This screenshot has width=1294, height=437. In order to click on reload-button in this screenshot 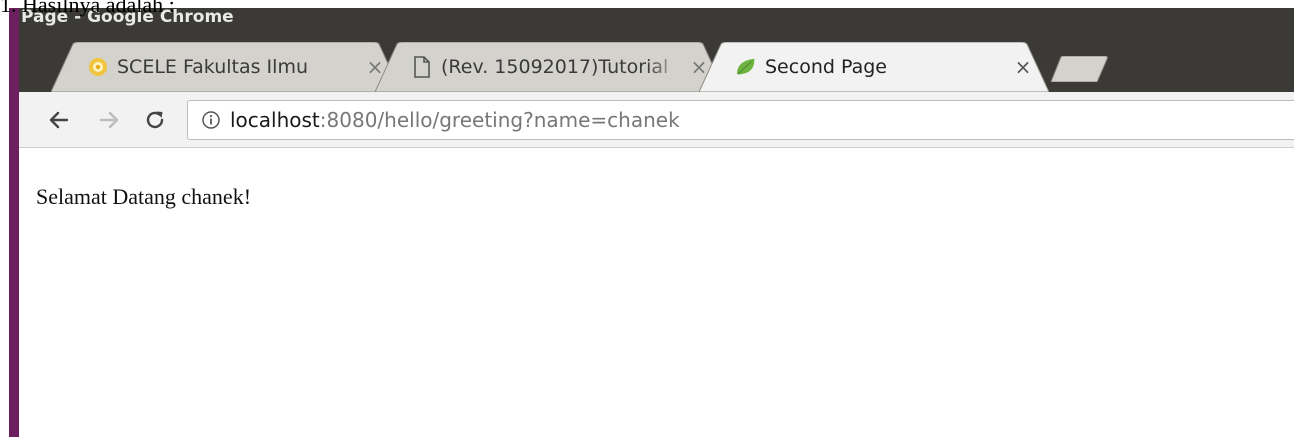, I will do `click(155, 120)`.